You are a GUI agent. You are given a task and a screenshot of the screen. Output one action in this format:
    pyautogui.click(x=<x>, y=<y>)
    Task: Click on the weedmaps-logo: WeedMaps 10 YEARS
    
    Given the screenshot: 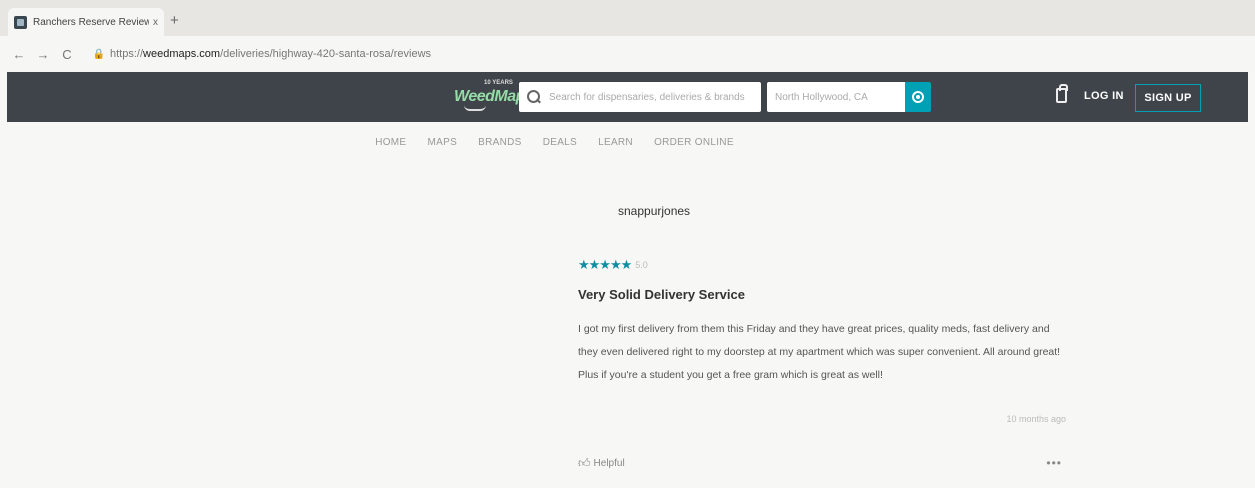 What is the action you would take?
    pyautogui.click(x=489, y=97)
    